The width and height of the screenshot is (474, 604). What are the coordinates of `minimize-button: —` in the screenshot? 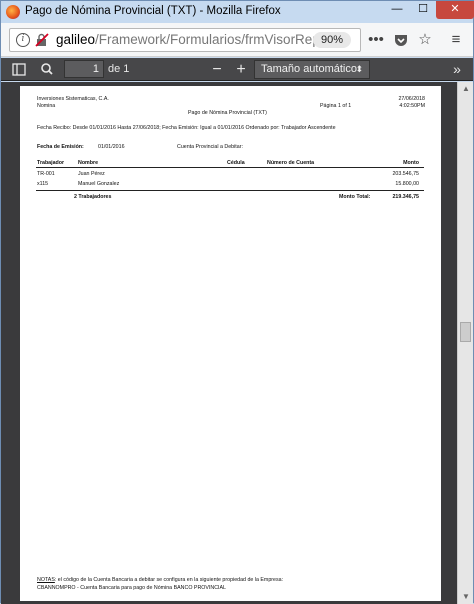 It's located at (397, 10).